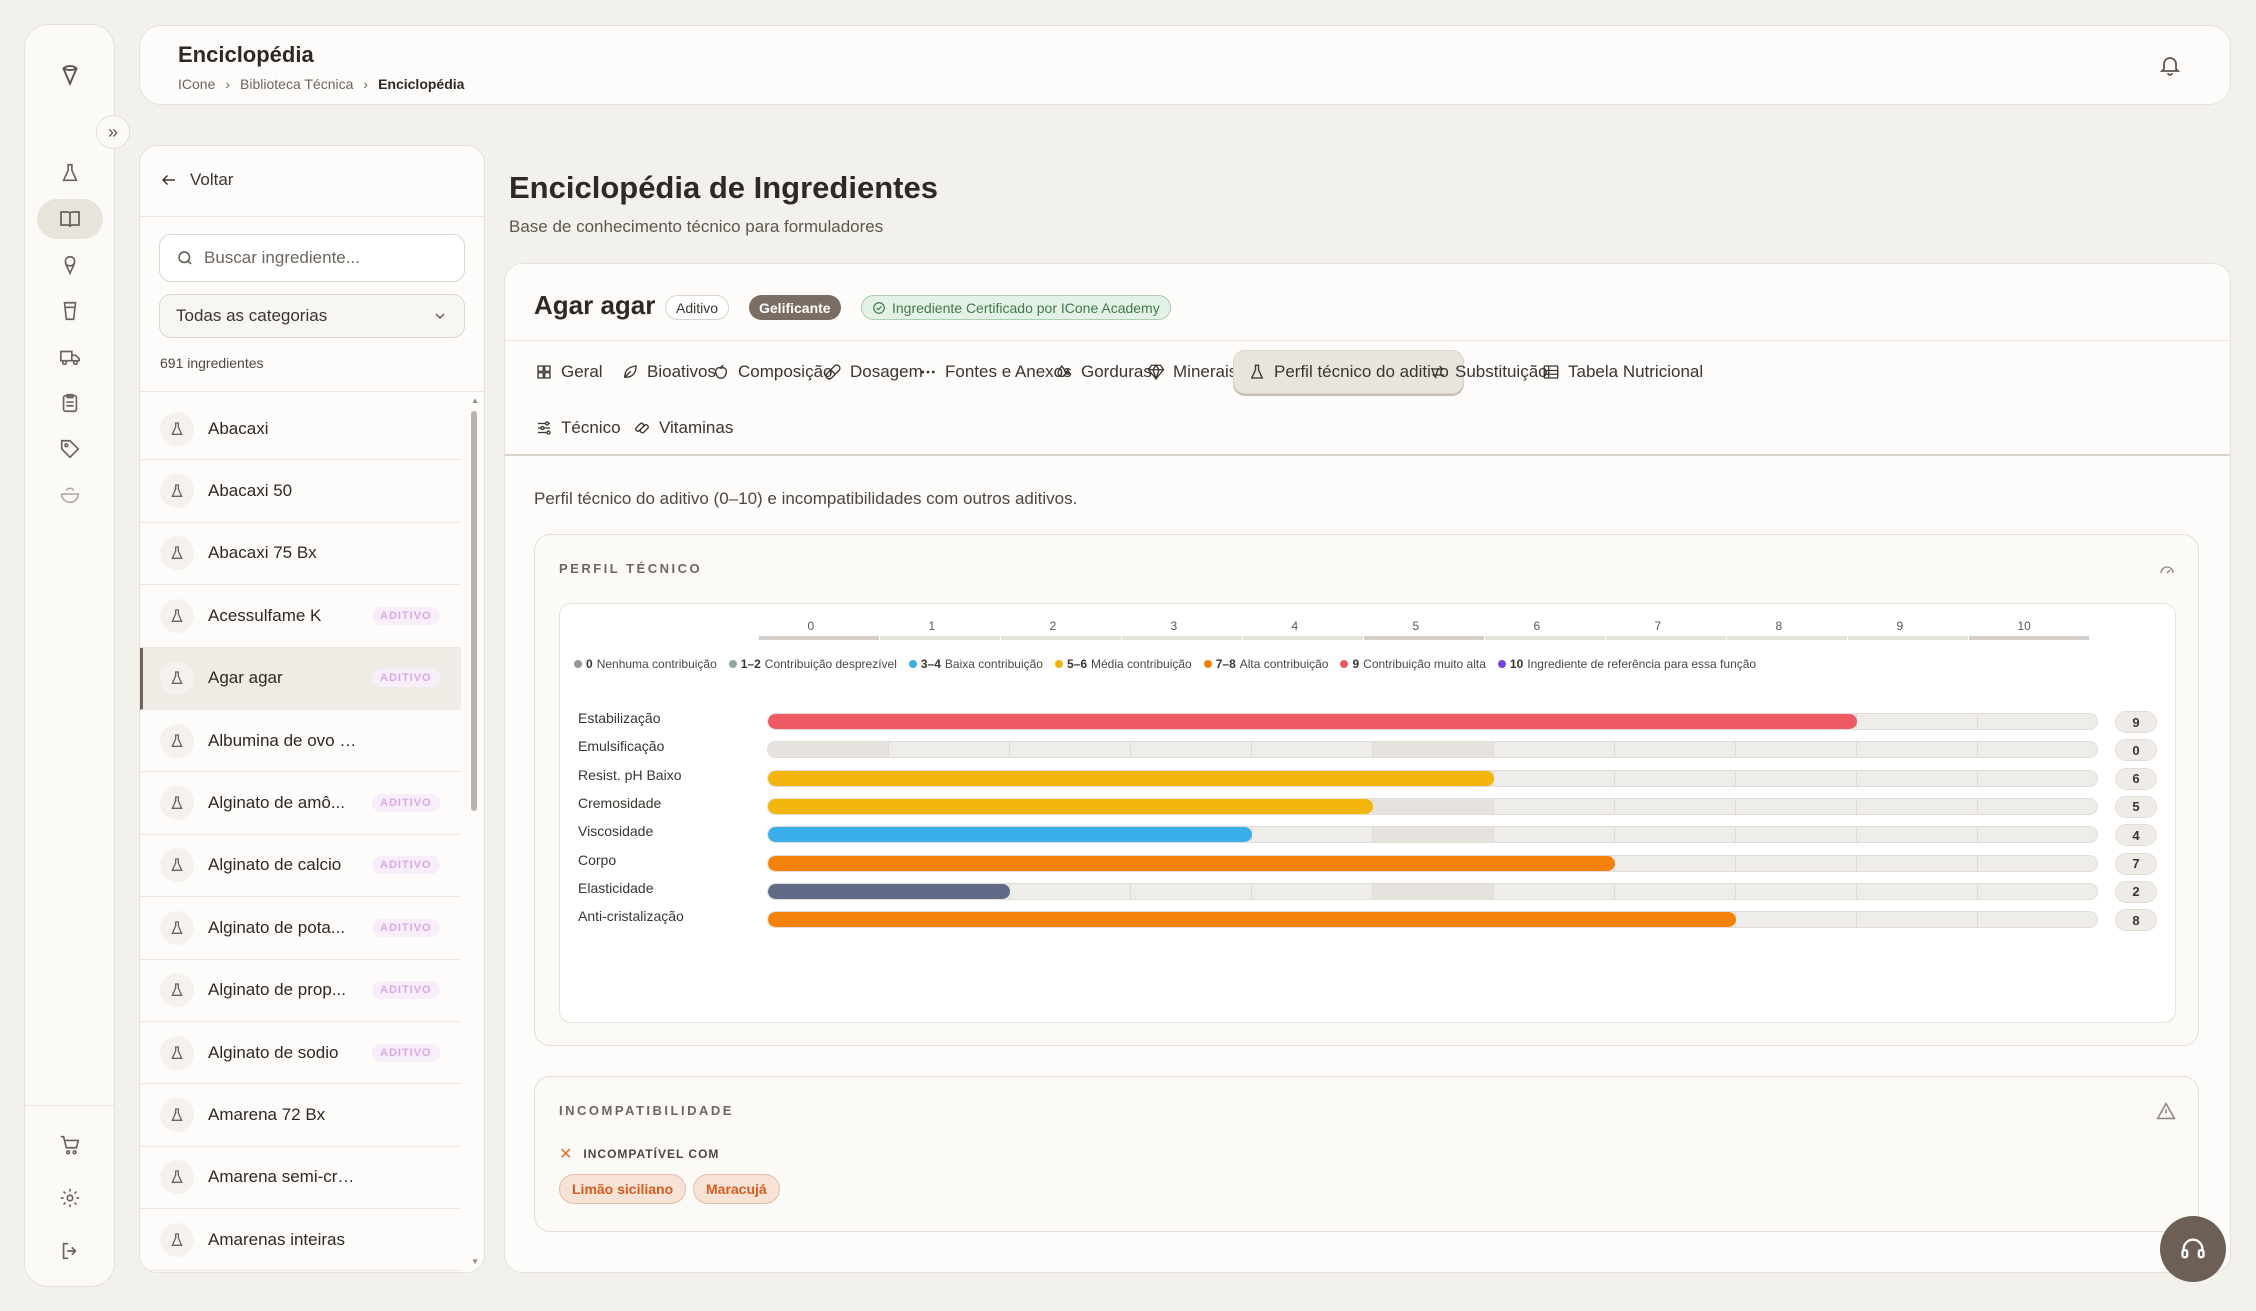 The image size is (2256, 1311). Describe the element at coordinates (474, 611) in the screenshot. I see `scrollbar-thumb` at that location.